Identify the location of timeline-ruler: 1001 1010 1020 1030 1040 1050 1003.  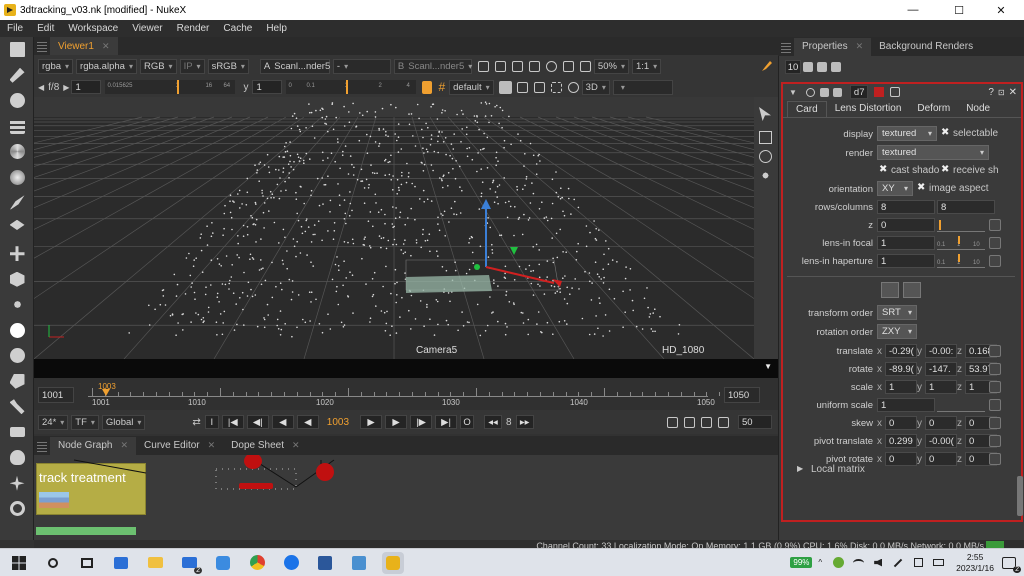
(400, 394).